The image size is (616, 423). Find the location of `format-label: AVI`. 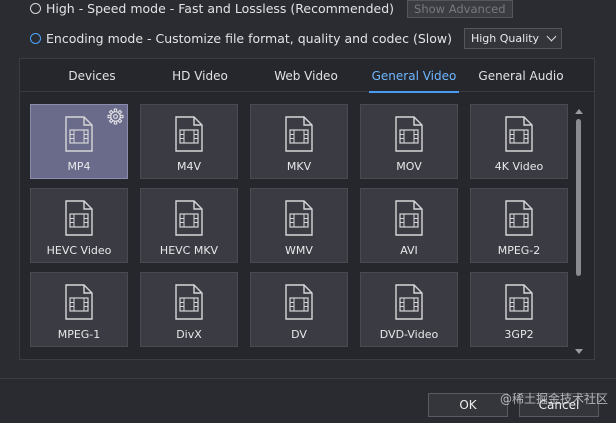

format-label: AVI is located at coordinates (409, 250).